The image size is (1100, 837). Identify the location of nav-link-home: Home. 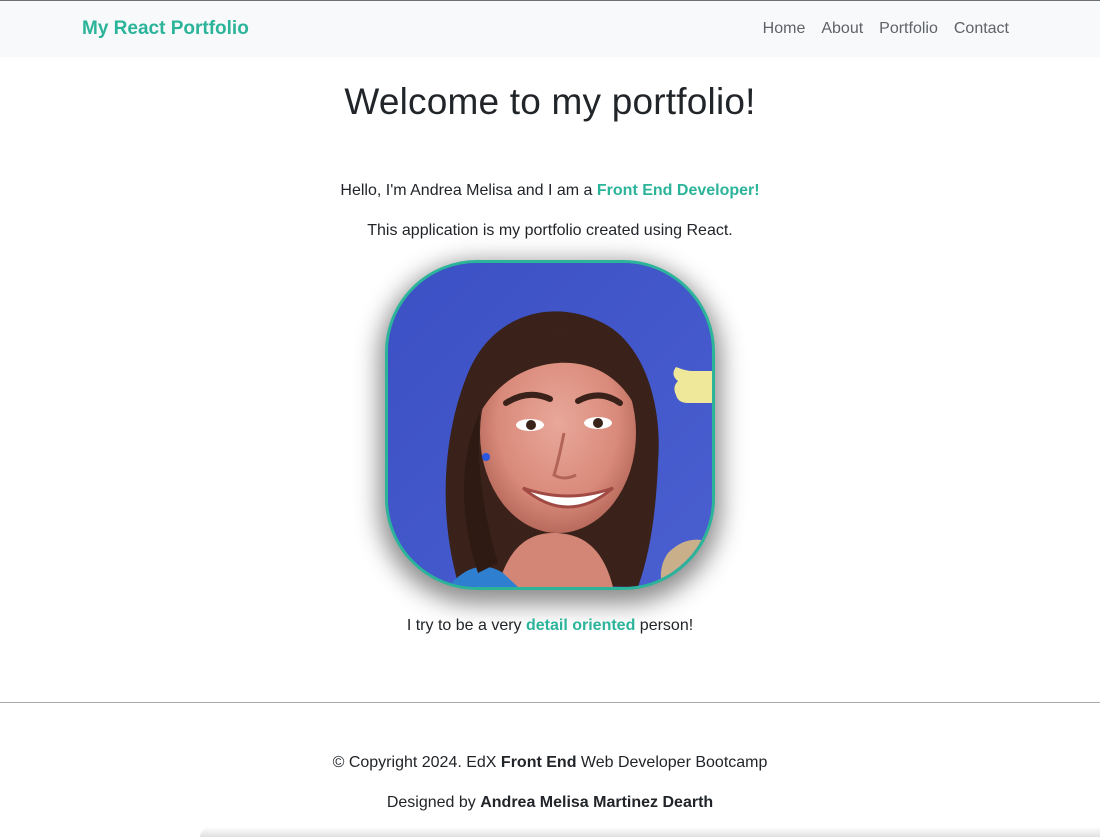
(784, 29).